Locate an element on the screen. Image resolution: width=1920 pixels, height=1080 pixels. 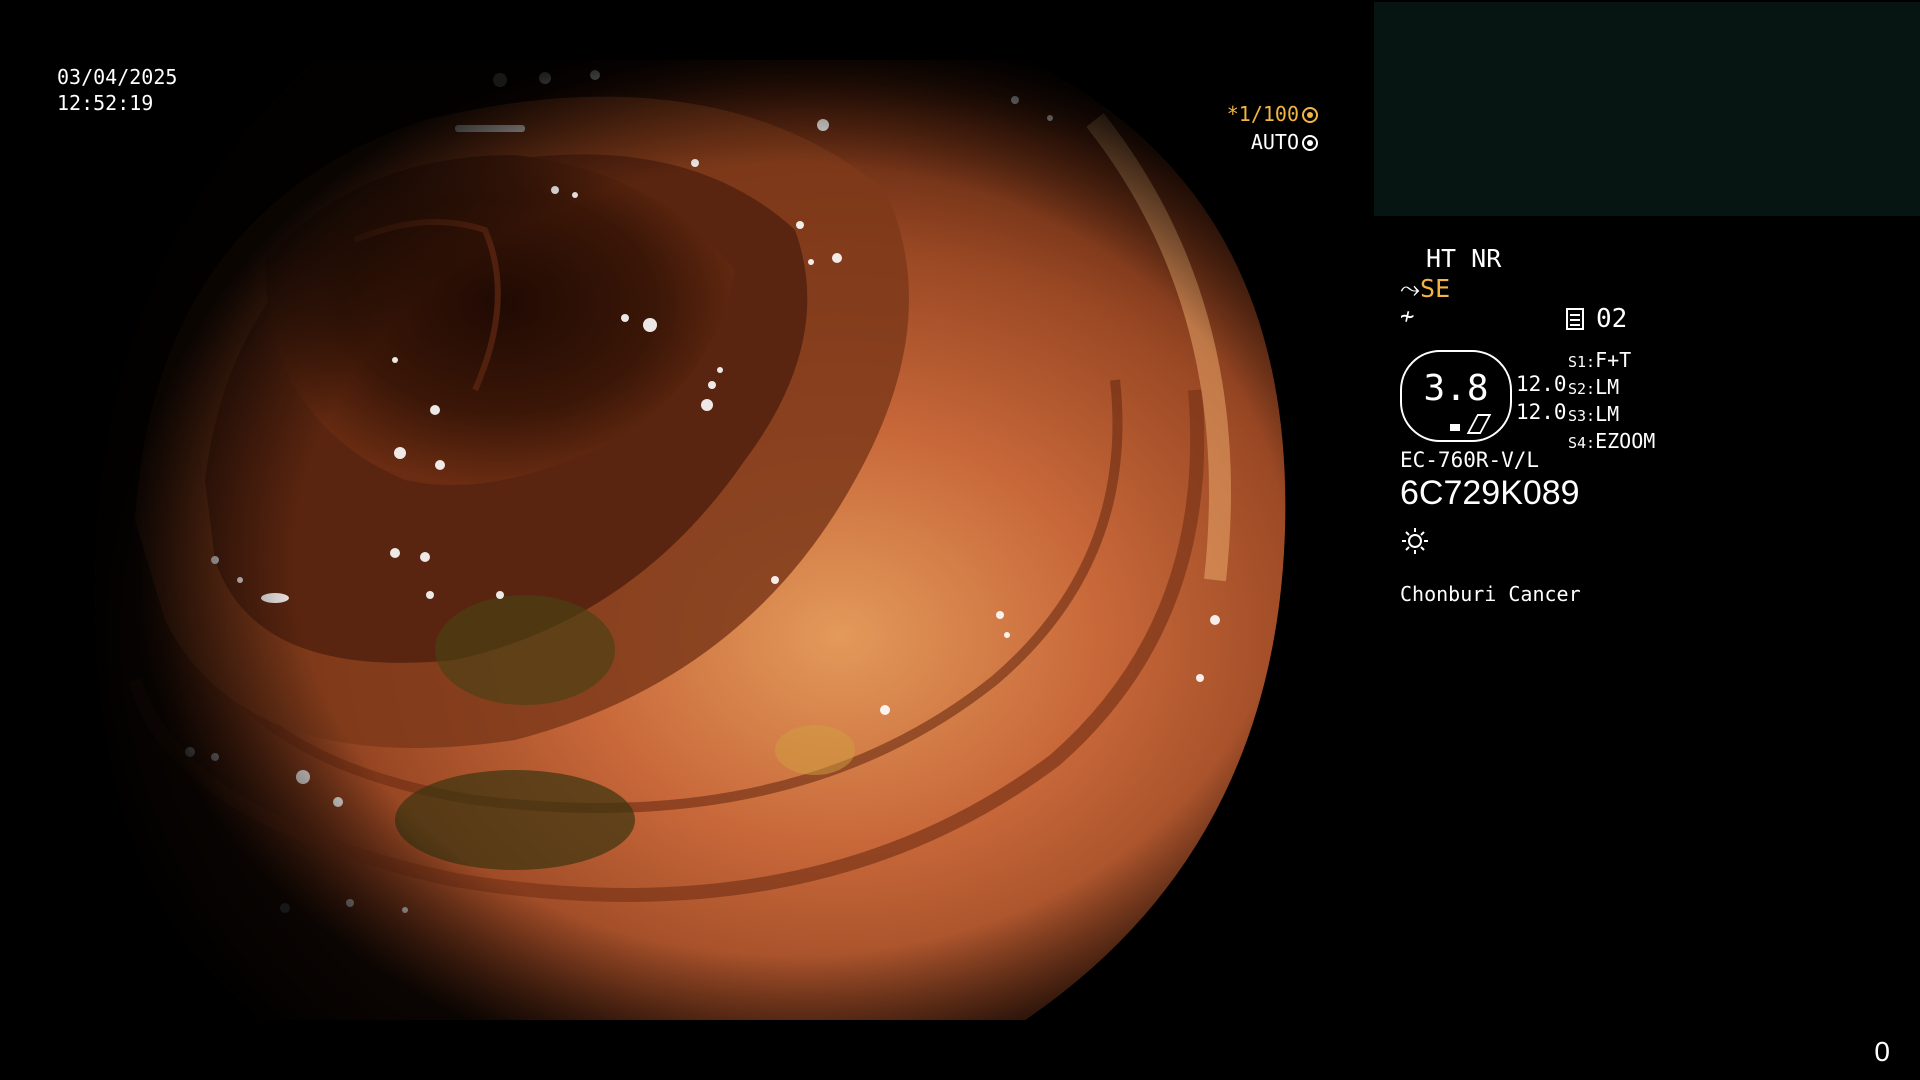
iris-icon is located at coordinates (1310, 143).